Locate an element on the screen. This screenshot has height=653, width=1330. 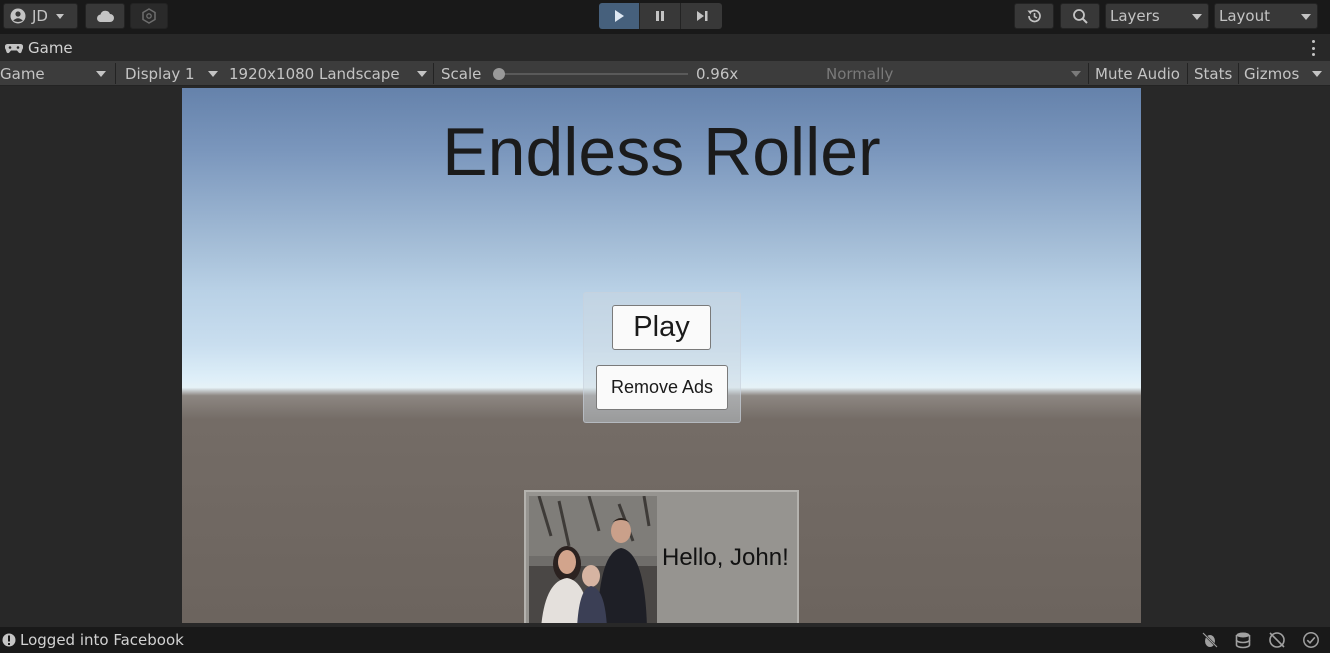
check-circle-icon is located at coordinates (1311, 640).